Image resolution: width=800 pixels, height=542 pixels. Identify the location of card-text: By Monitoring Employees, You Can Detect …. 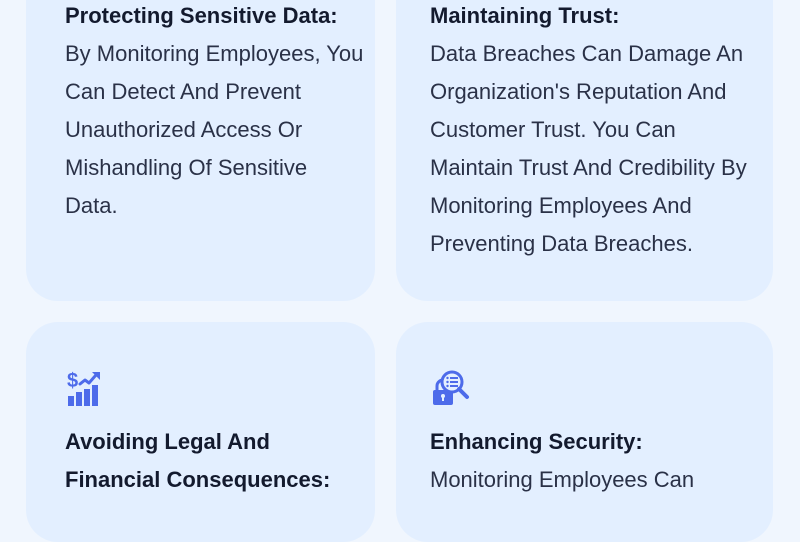
(214, 129).